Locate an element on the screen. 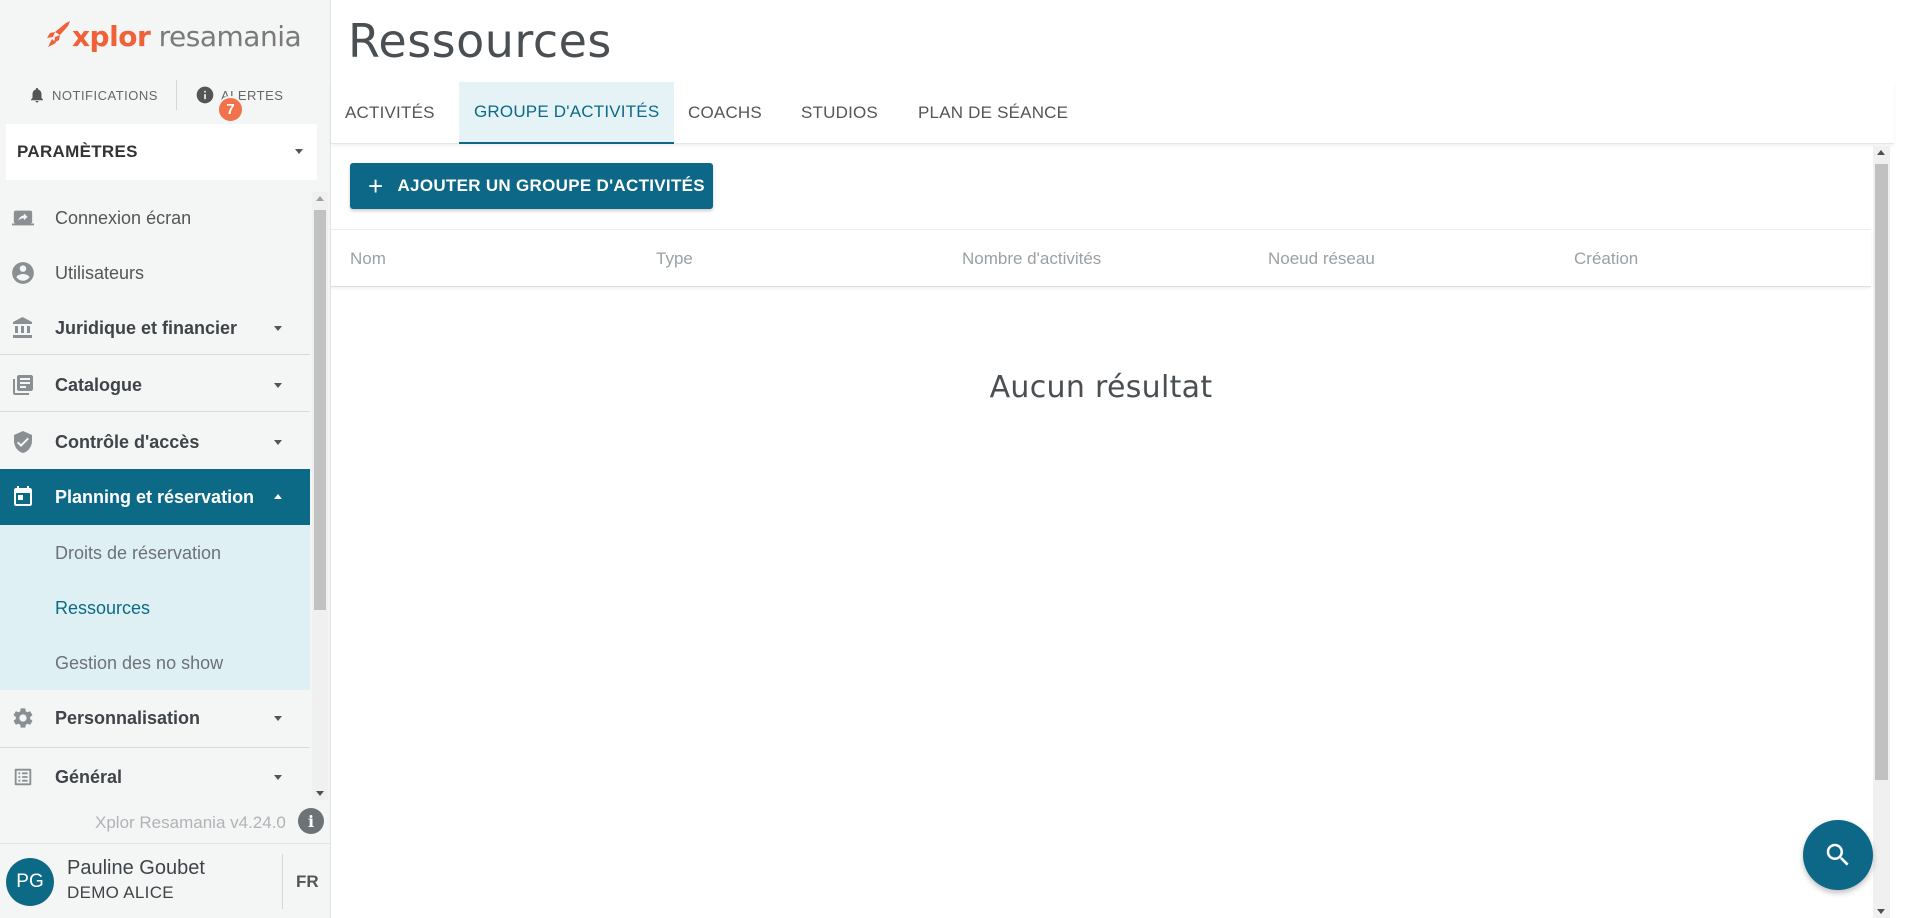 The width and height of the screenshot is (1908, 918). add-activity-group-button: + AJOUTER UN GROUPE D'ACTIVITÉS is located at coordinates (531, 186).